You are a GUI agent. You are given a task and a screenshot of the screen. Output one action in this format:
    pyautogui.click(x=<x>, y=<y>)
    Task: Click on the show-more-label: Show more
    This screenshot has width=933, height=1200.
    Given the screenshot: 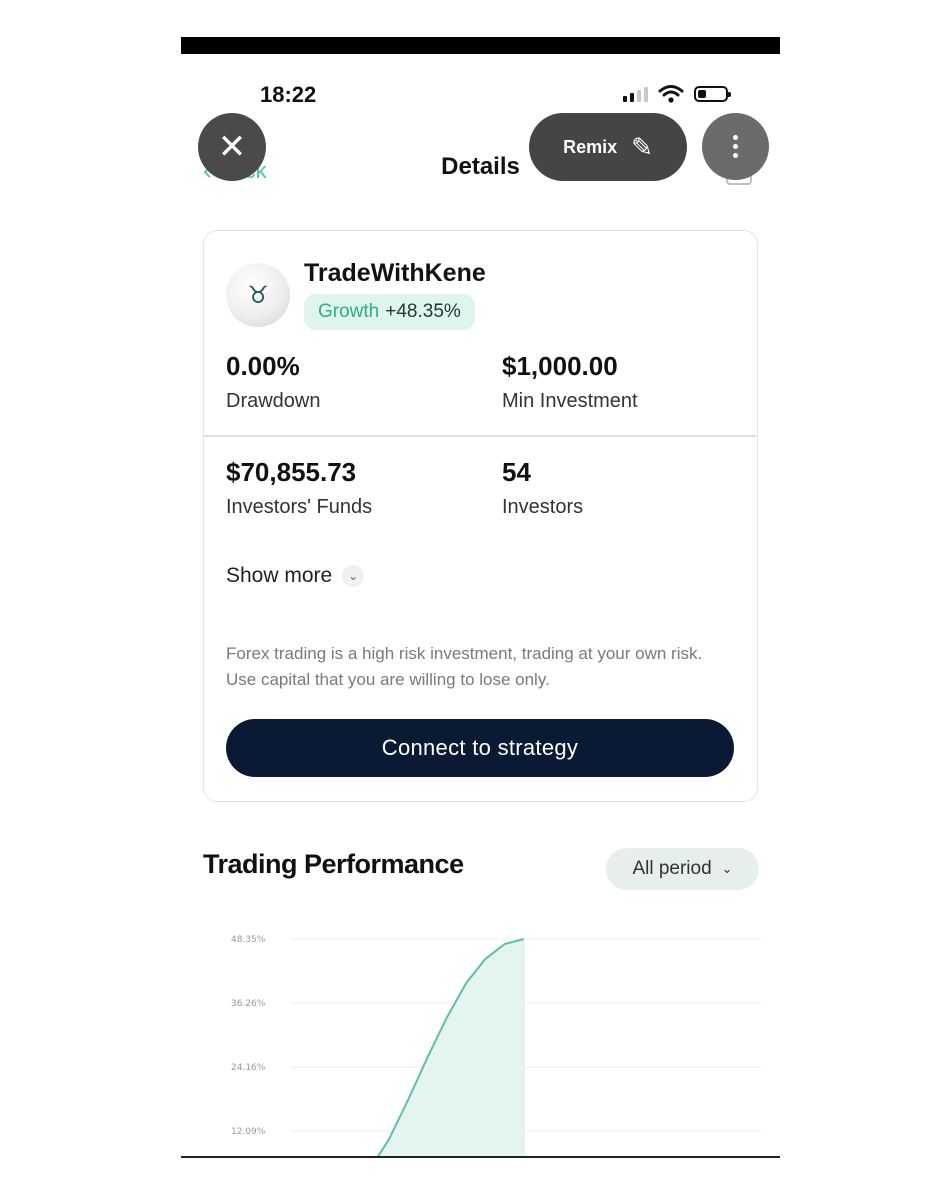 What is the action you would take?
    pyautogui.click(x=279, y=575)
    